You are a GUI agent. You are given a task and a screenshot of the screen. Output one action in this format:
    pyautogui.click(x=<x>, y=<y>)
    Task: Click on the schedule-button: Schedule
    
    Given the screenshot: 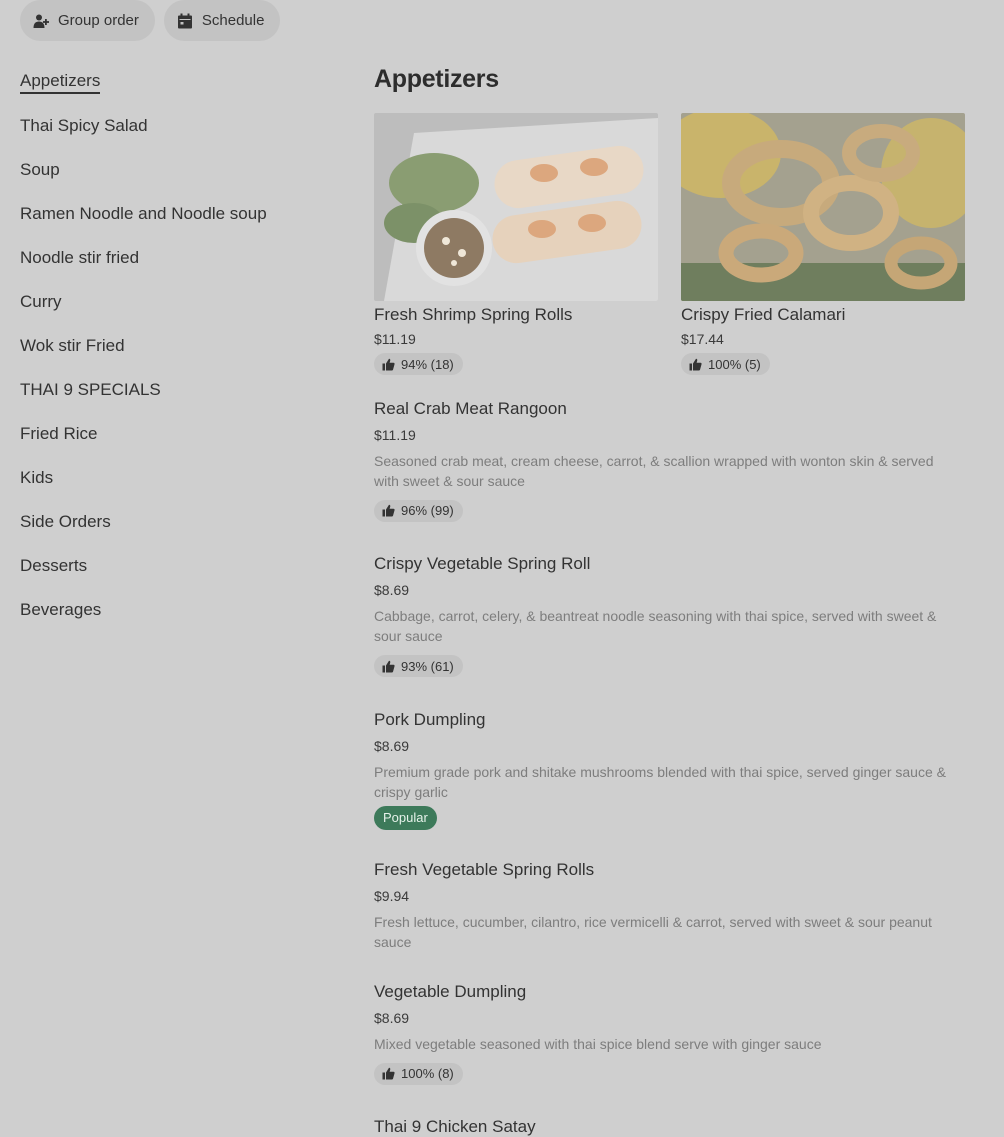 What is the action you would take?
    pyautogui.click(x=222, y=20)
    